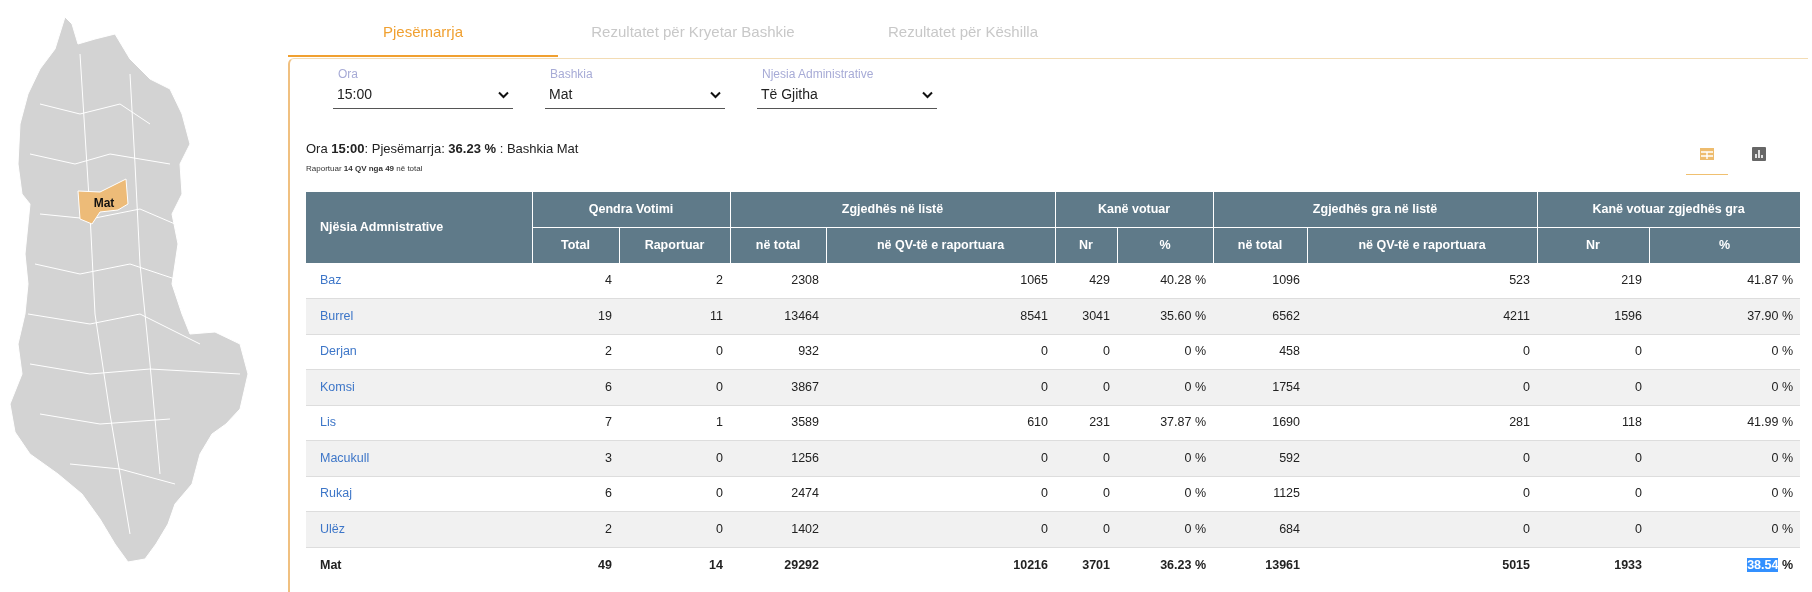 This screenshot has width=1812, height=592. What do you see at coordinates (847, 96) in the screenshot?
I see `select-field: Të Gjitha` at bounding box center [847, 96].